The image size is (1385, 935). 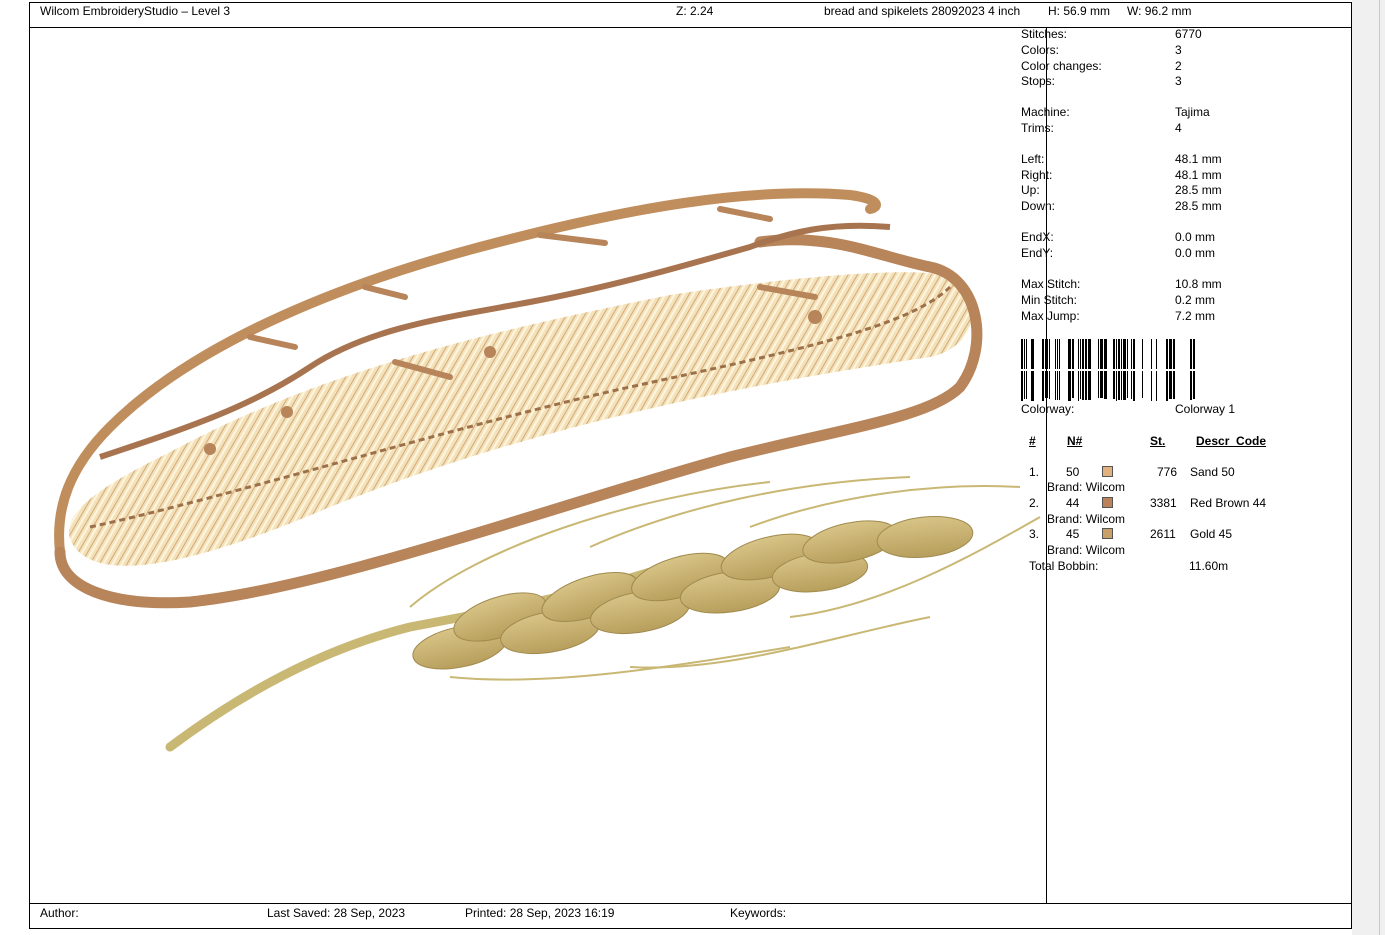 What do you see at coordinates (59, 913) in the screenshot?
I see `author-label: Author:` at bounding box center [59, 913].